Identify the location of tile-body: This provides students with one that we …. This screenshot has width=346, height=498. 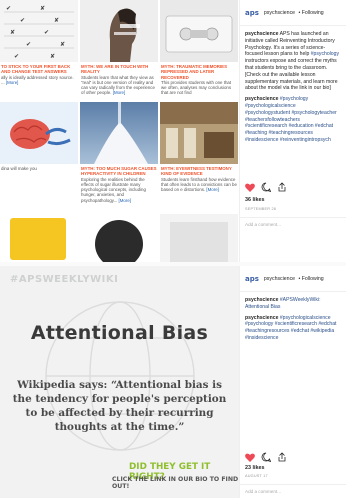
(196, 87).